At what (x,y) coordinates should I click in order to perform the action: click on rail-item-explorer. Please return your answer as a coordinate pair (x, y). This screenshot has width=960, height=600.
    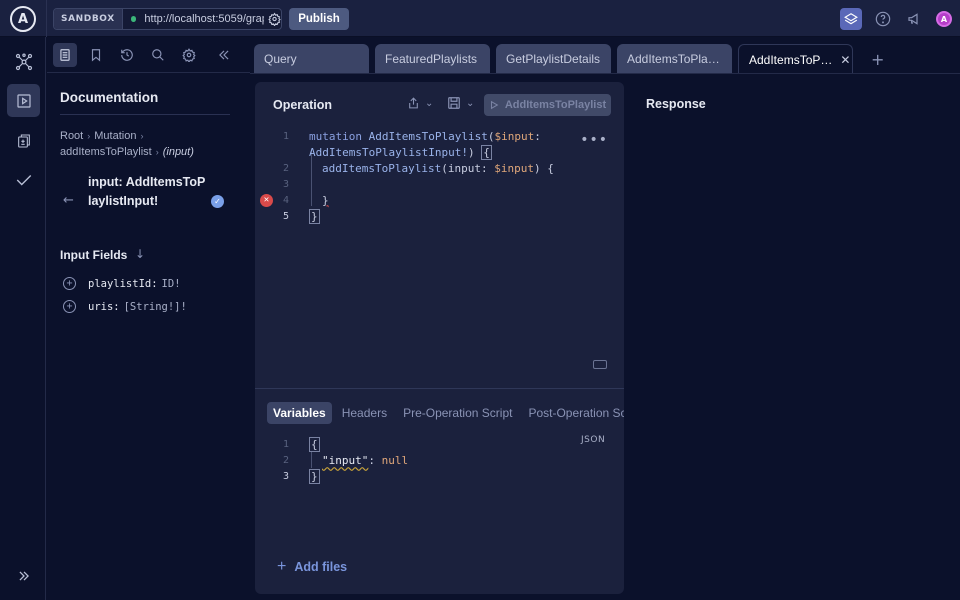
    Looking at the image, I should click on (23, 100).